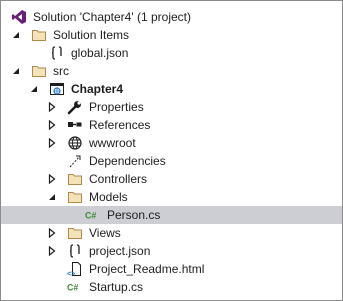  Describe the element at coordinates (134, 215) in the screenshot. I see `person-cs-label: Person.cs` at that location.